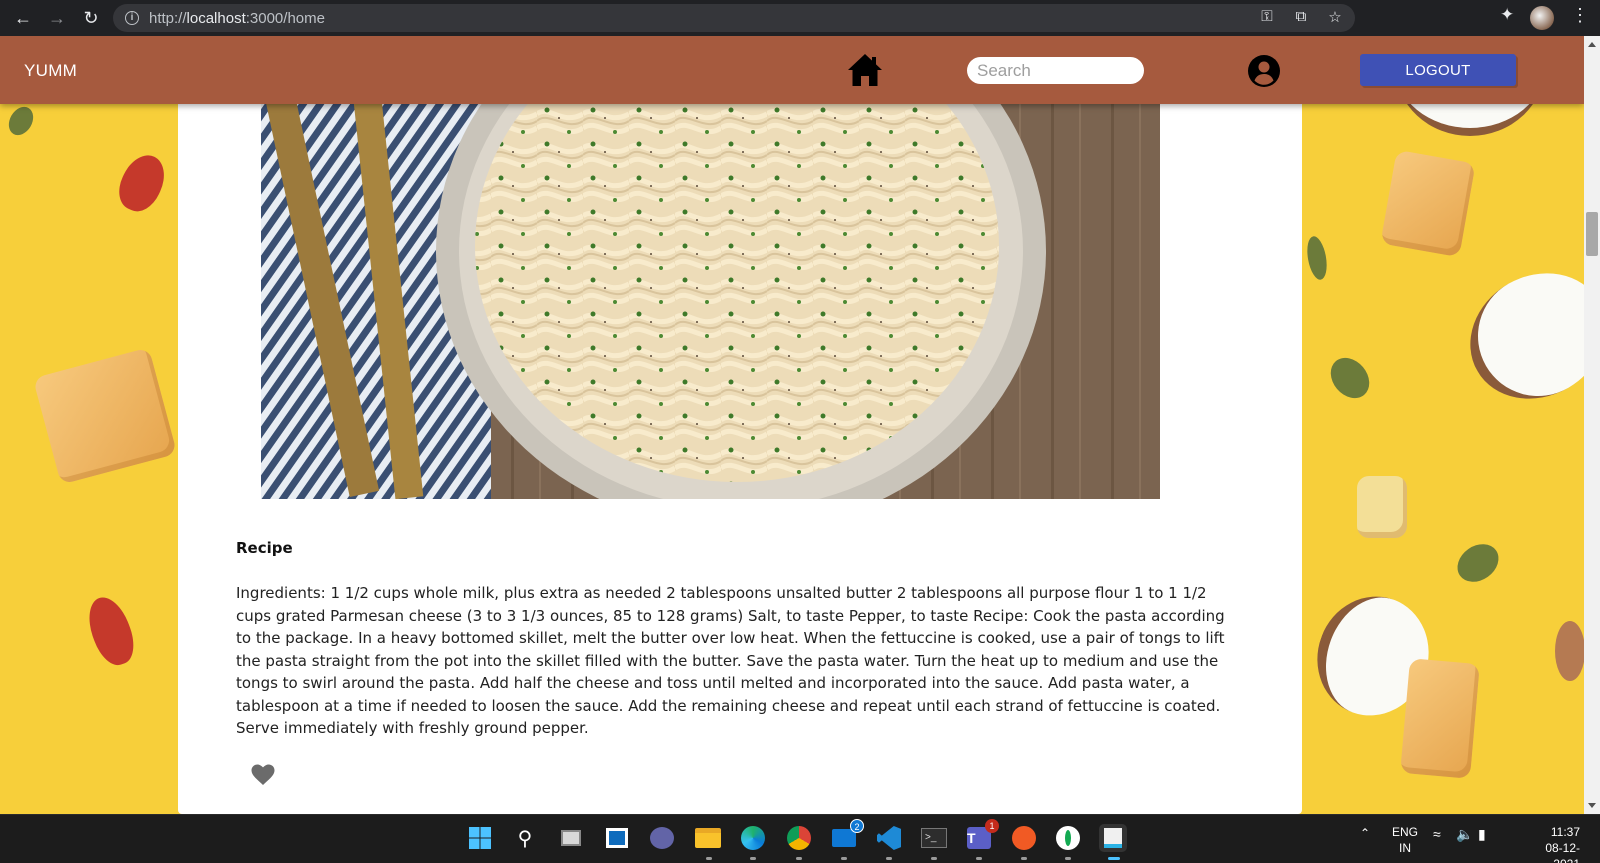 The width and height of the screenshot is (1600, 863). I want to click on address-bar: i http://localhost:3000/home ⚿ ⧉ ☆, so click(734, 18).